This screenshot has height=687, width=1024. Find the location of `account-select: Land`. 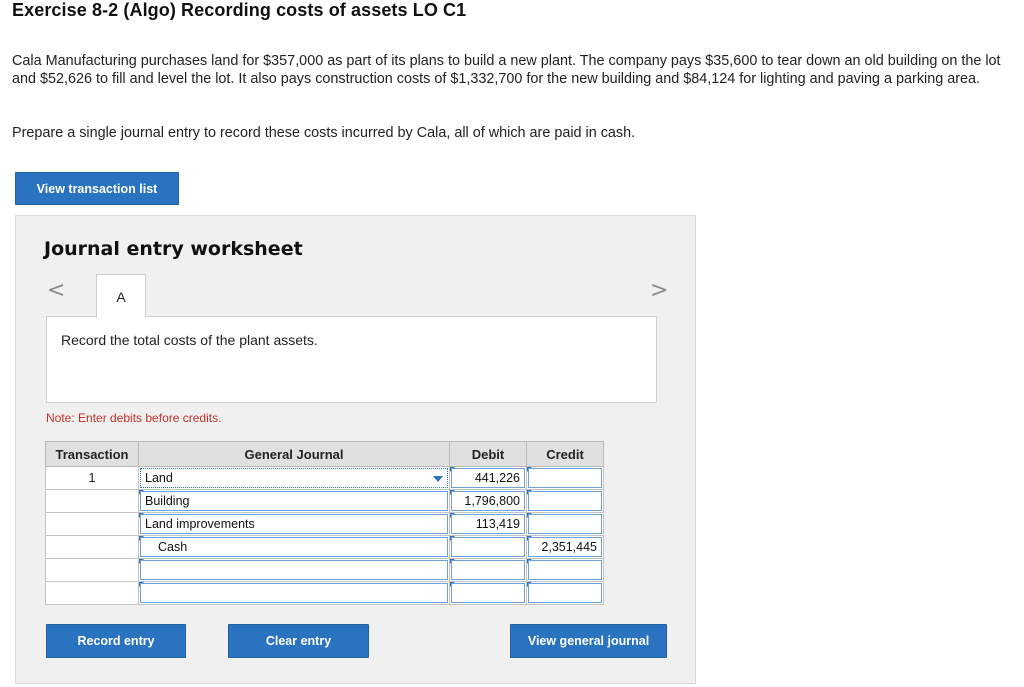

account-select: Land is located at coordinates (294, 478).